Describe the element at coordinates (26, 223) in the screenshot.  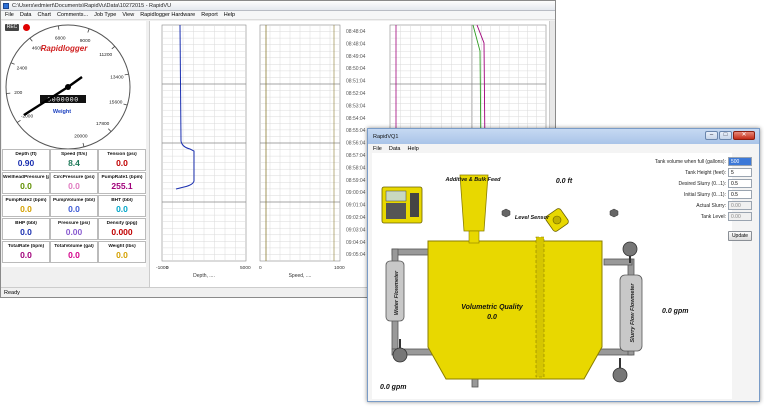
I see `reading-label: BHP (bbl)` at that location.